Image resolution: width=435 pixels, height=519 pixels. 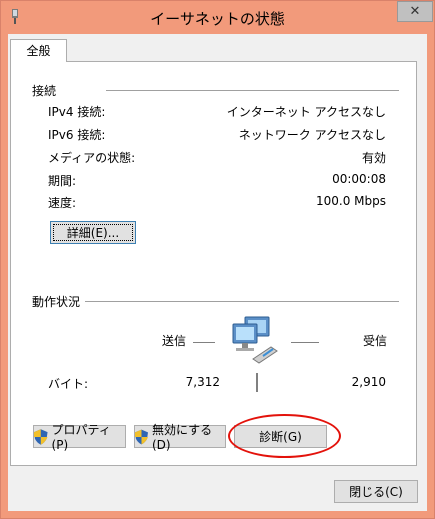 I want to click on bytes-label: バイト:, so click(x=68, y=384).